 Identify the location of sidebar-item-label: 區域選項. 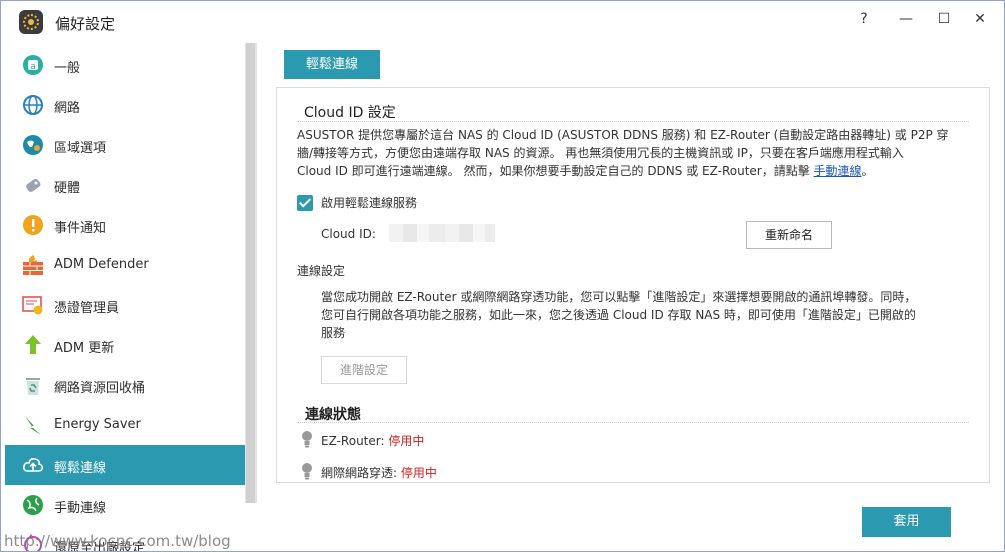
(80, 148).